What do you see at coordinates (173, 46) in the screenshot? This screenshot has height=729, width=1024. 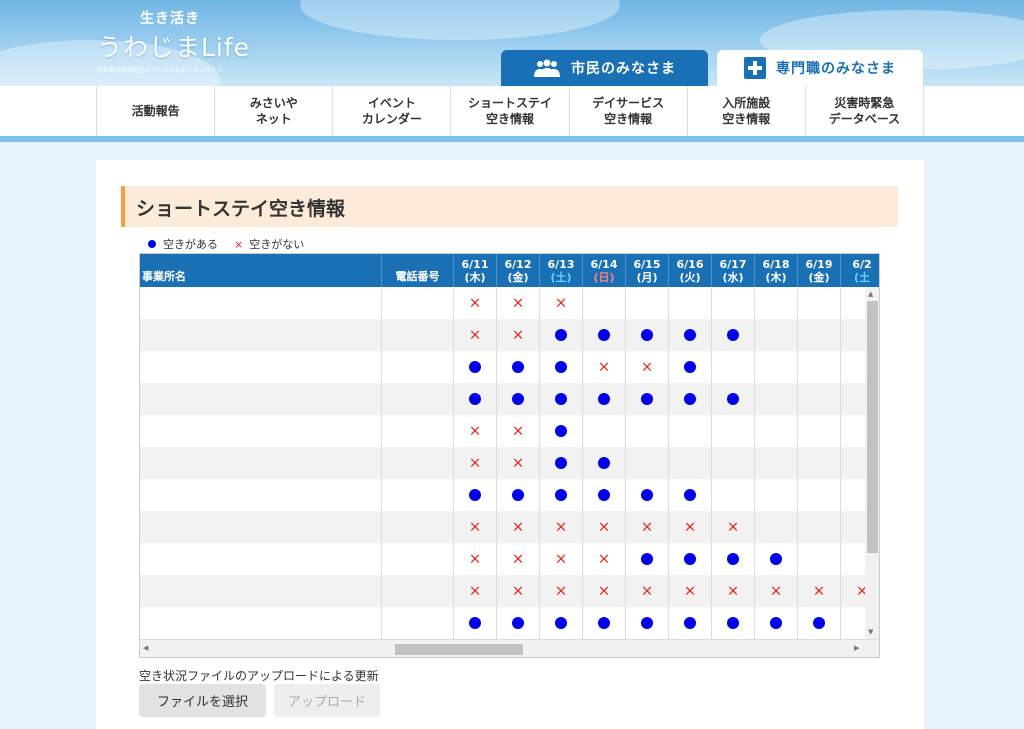 I see `site-logo: うわじまLife` at bounding box center [173, 46].